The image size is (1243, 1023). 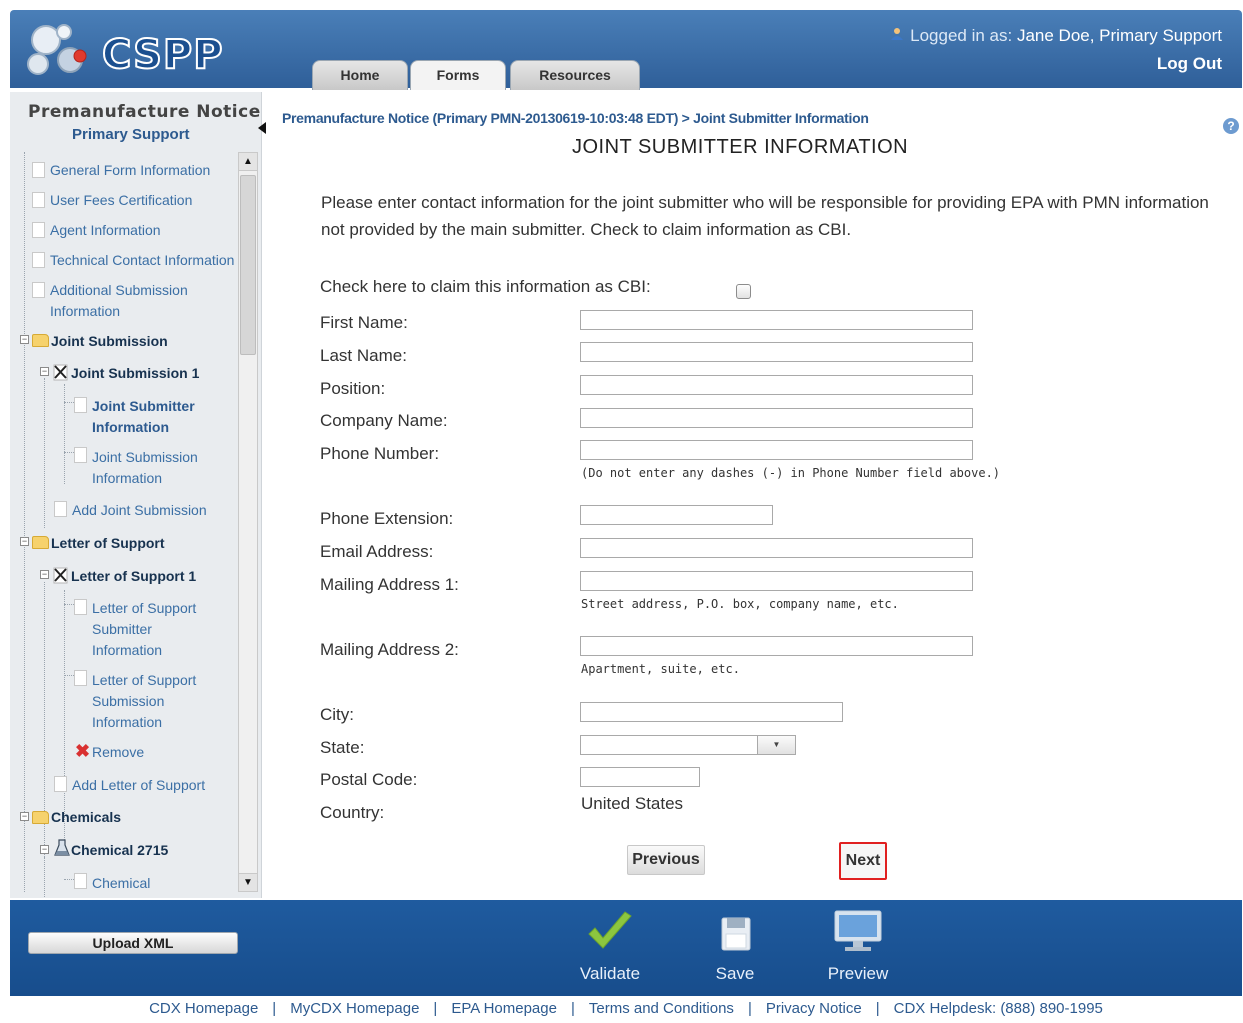 I want to click on postal-code-input, so click(x=640, y=777).